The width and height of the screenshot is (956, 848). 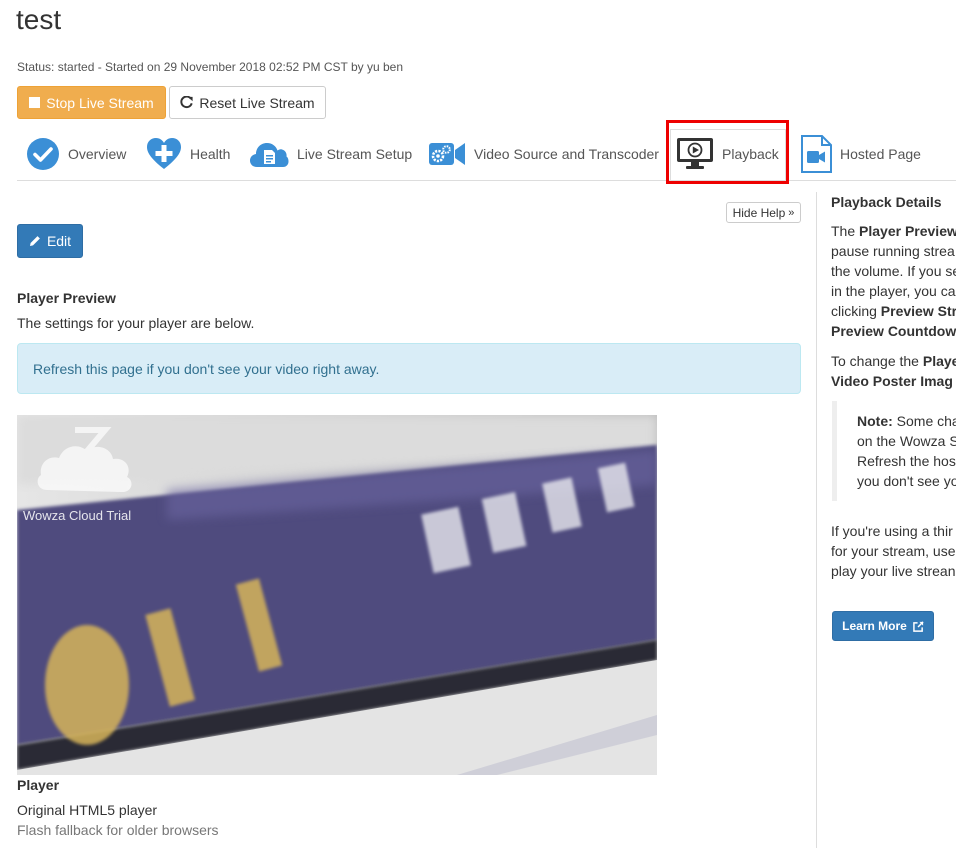 I want to click on tab-hosted-page: Hosted Page, so click(x=860, y=154).